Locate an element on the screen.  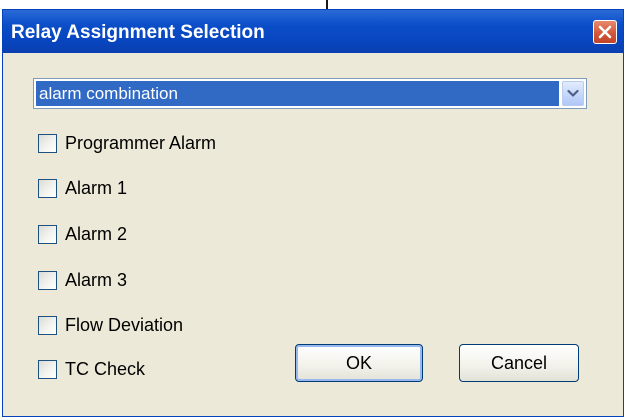
cancel-button: Cancel is located at coordinates (519, 363).